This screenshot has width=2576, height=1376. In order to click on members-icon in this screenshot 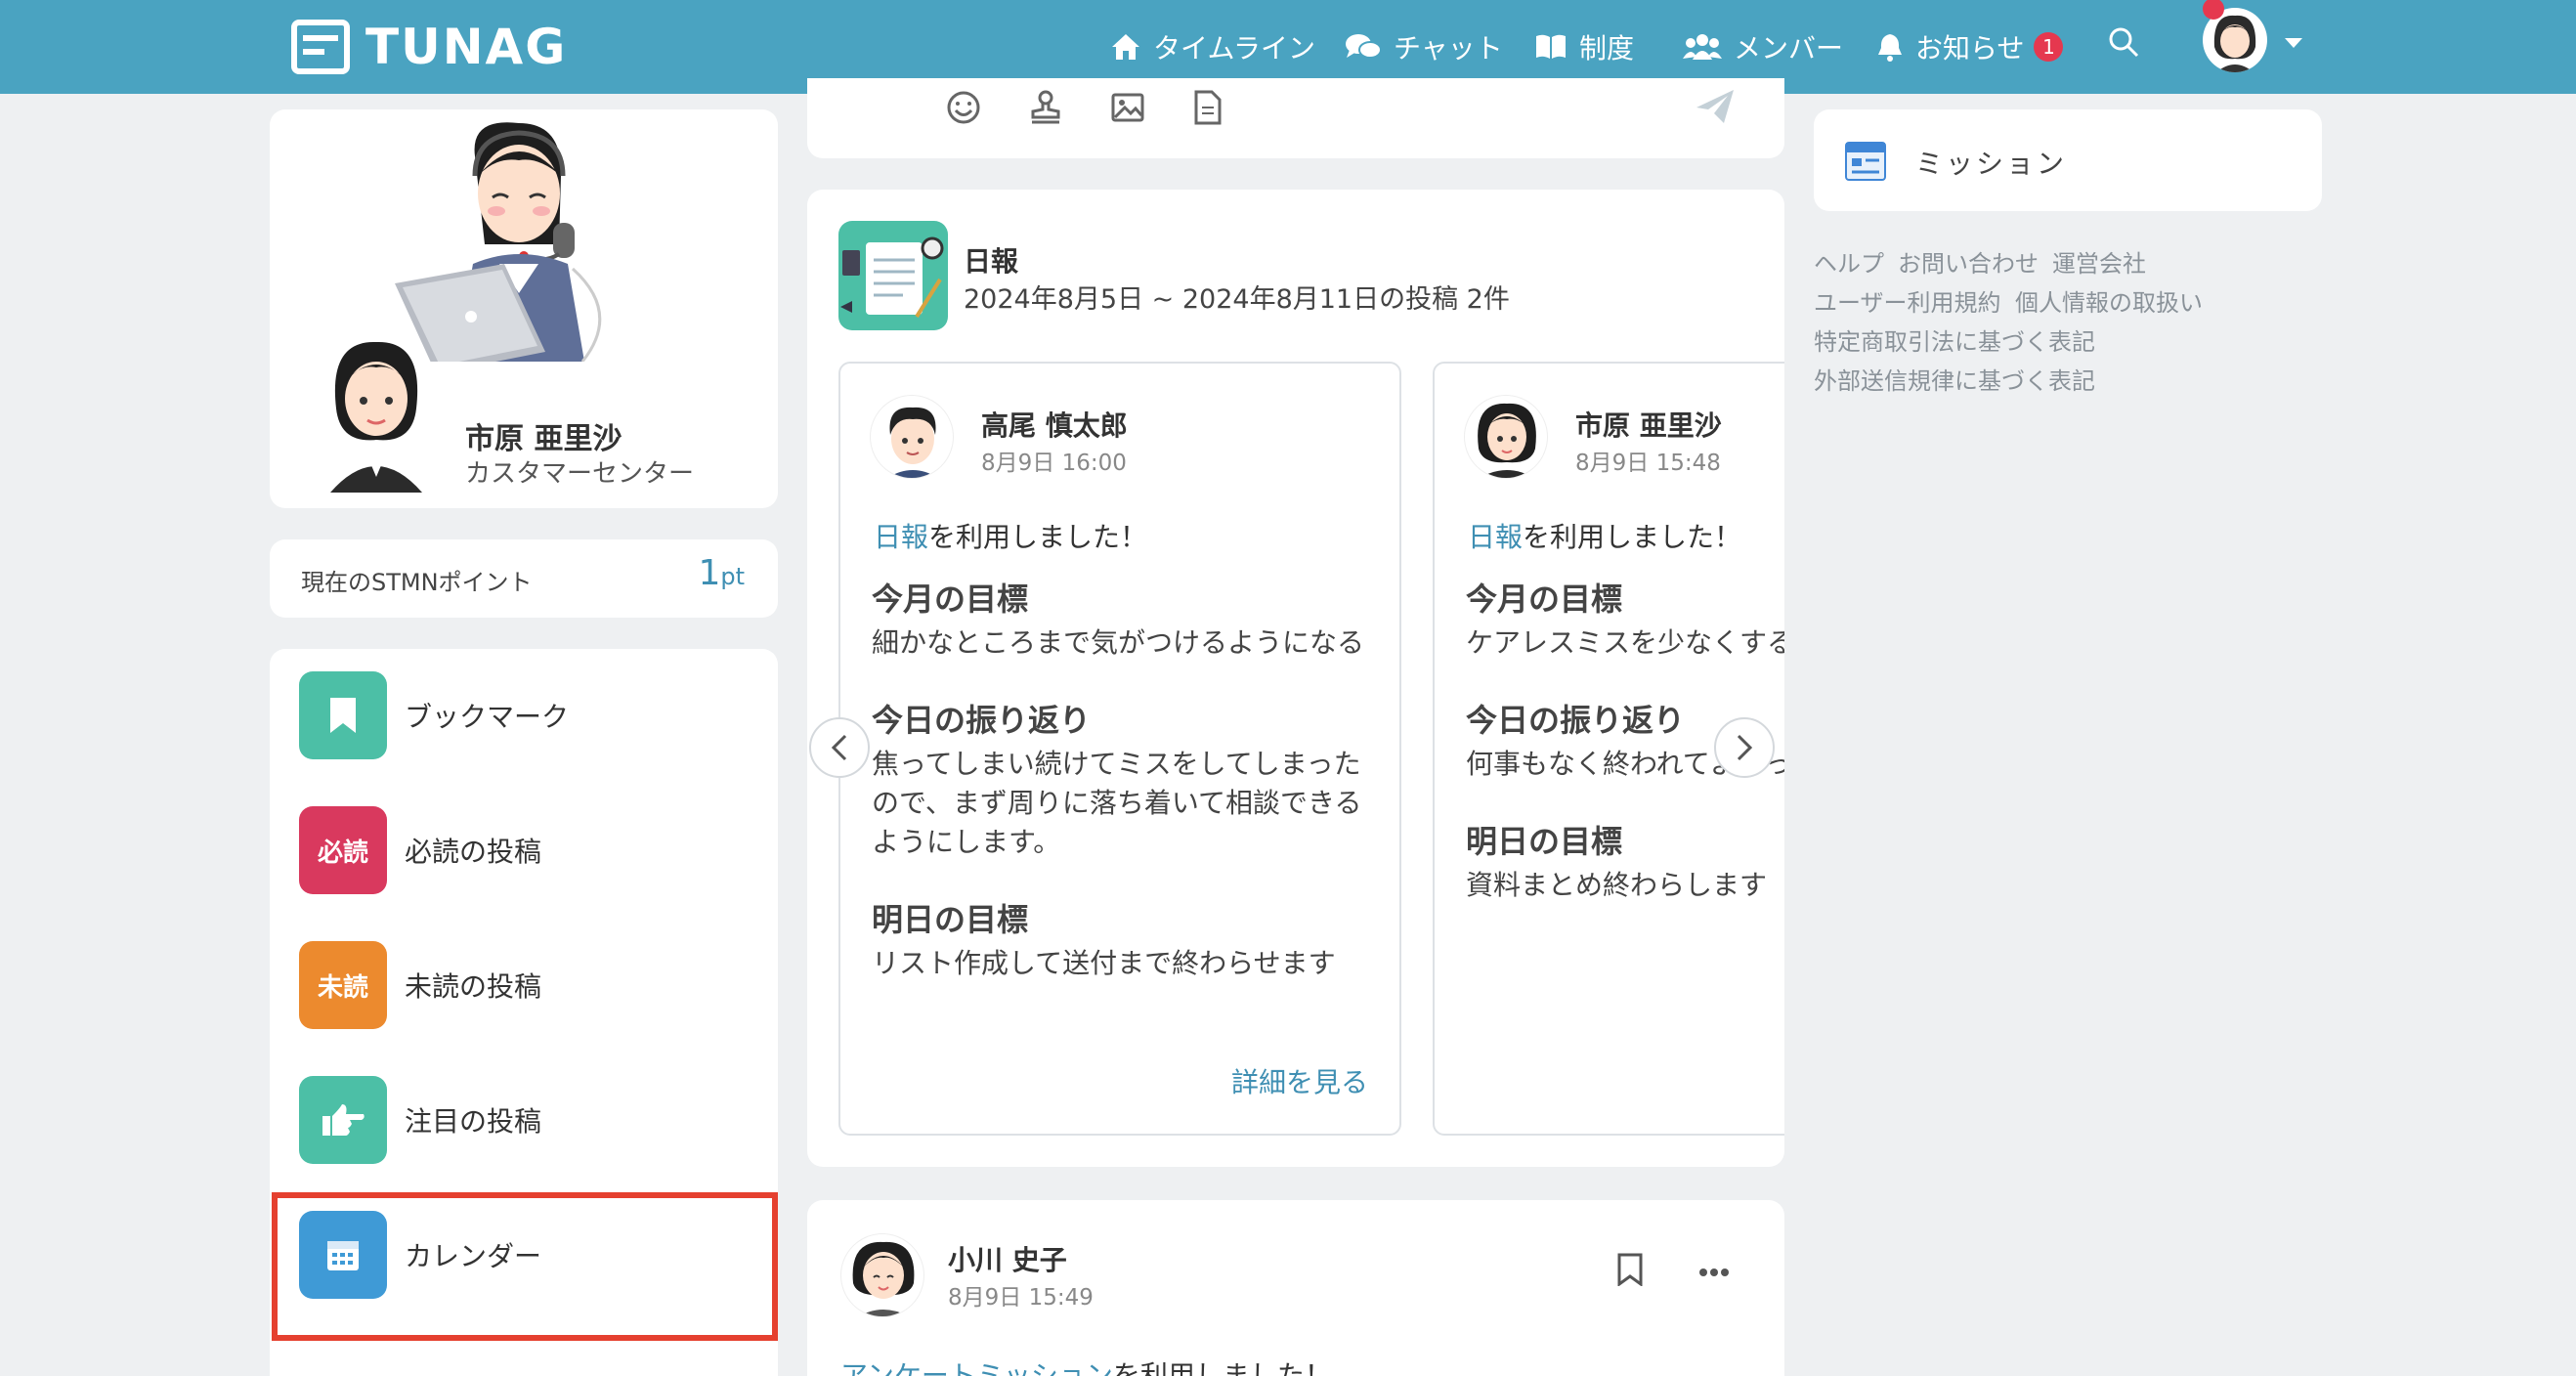, I will do `click(1703, 47)`.